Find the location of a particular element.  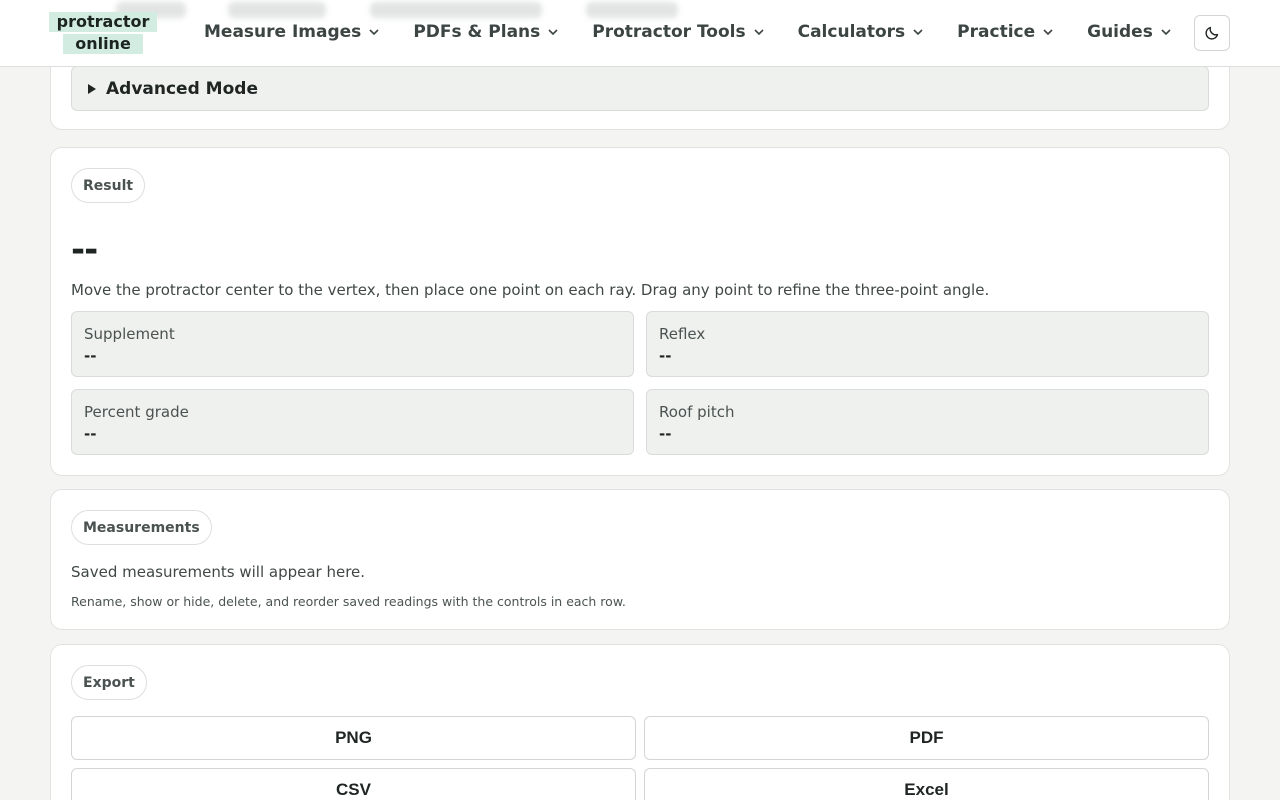

nav-label: Measure Images is located at coordinates (283, 32).